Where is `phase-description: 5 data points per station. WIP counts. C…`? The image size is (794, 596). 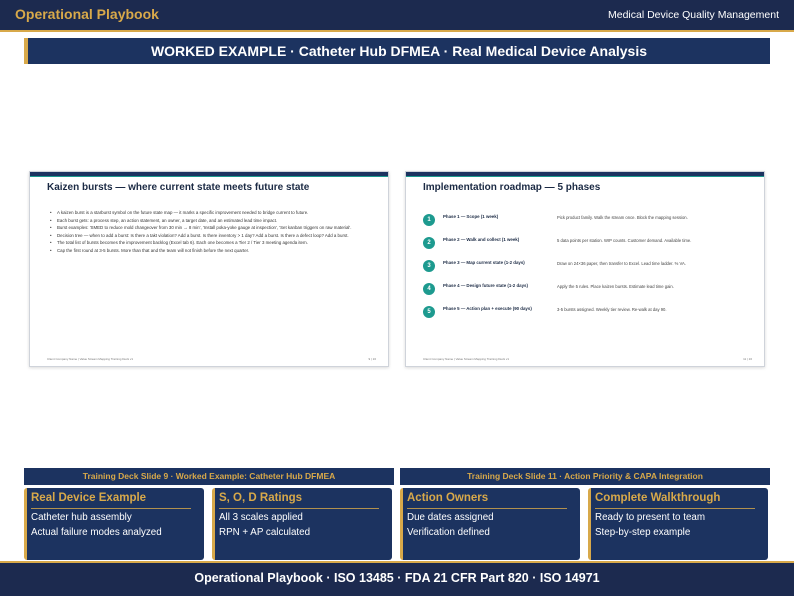 phase-description: 5 data points per station. WIP counts. C… is located at coordinates (624, 240).